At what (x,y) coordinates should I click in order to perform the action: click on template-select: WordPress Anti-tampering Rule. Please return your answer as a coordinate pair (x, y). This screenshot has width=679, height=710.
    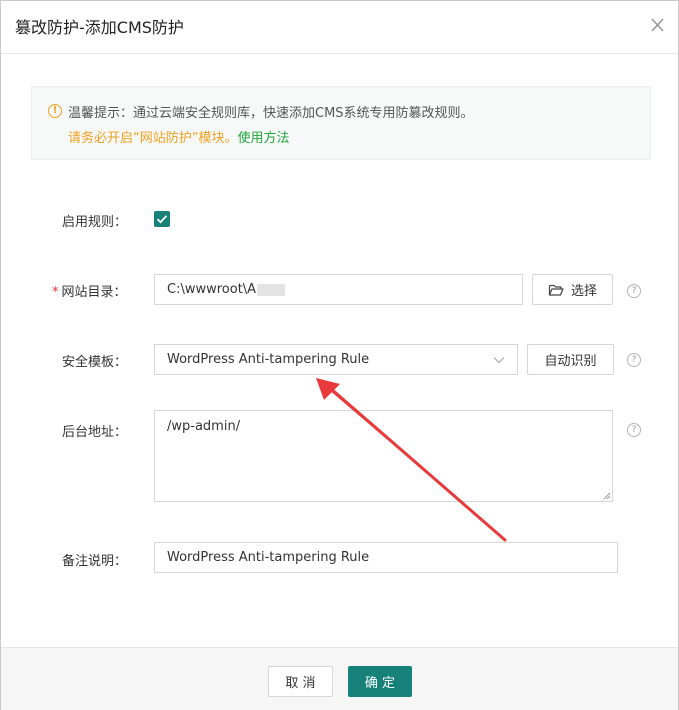
    Looking at the image, I should click on (336, 359).